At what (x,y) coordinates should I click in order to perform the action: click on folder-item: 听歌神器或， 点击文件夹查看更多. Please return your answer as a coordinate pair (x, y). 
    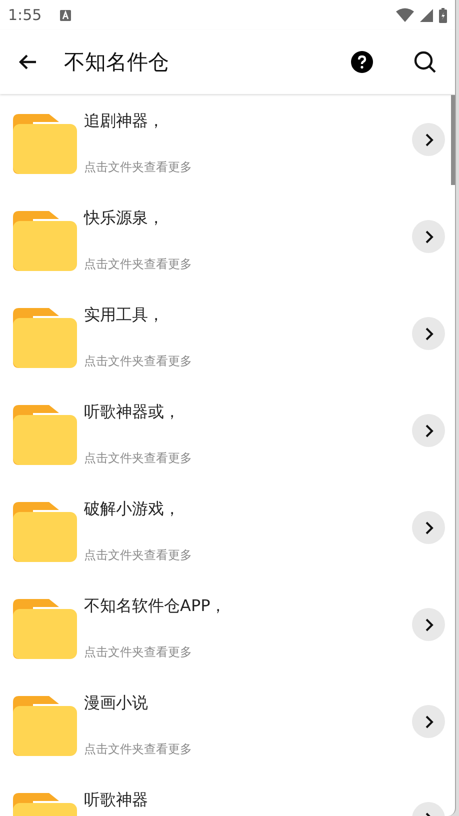
    Looking at the image, I should click on (227, 445).